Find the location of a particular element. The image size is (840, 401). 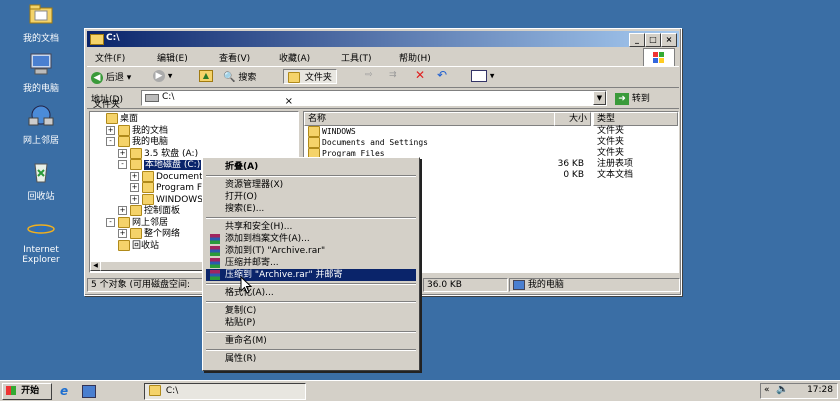

column-header-size: 大小 is located at coordinates (572, 119).